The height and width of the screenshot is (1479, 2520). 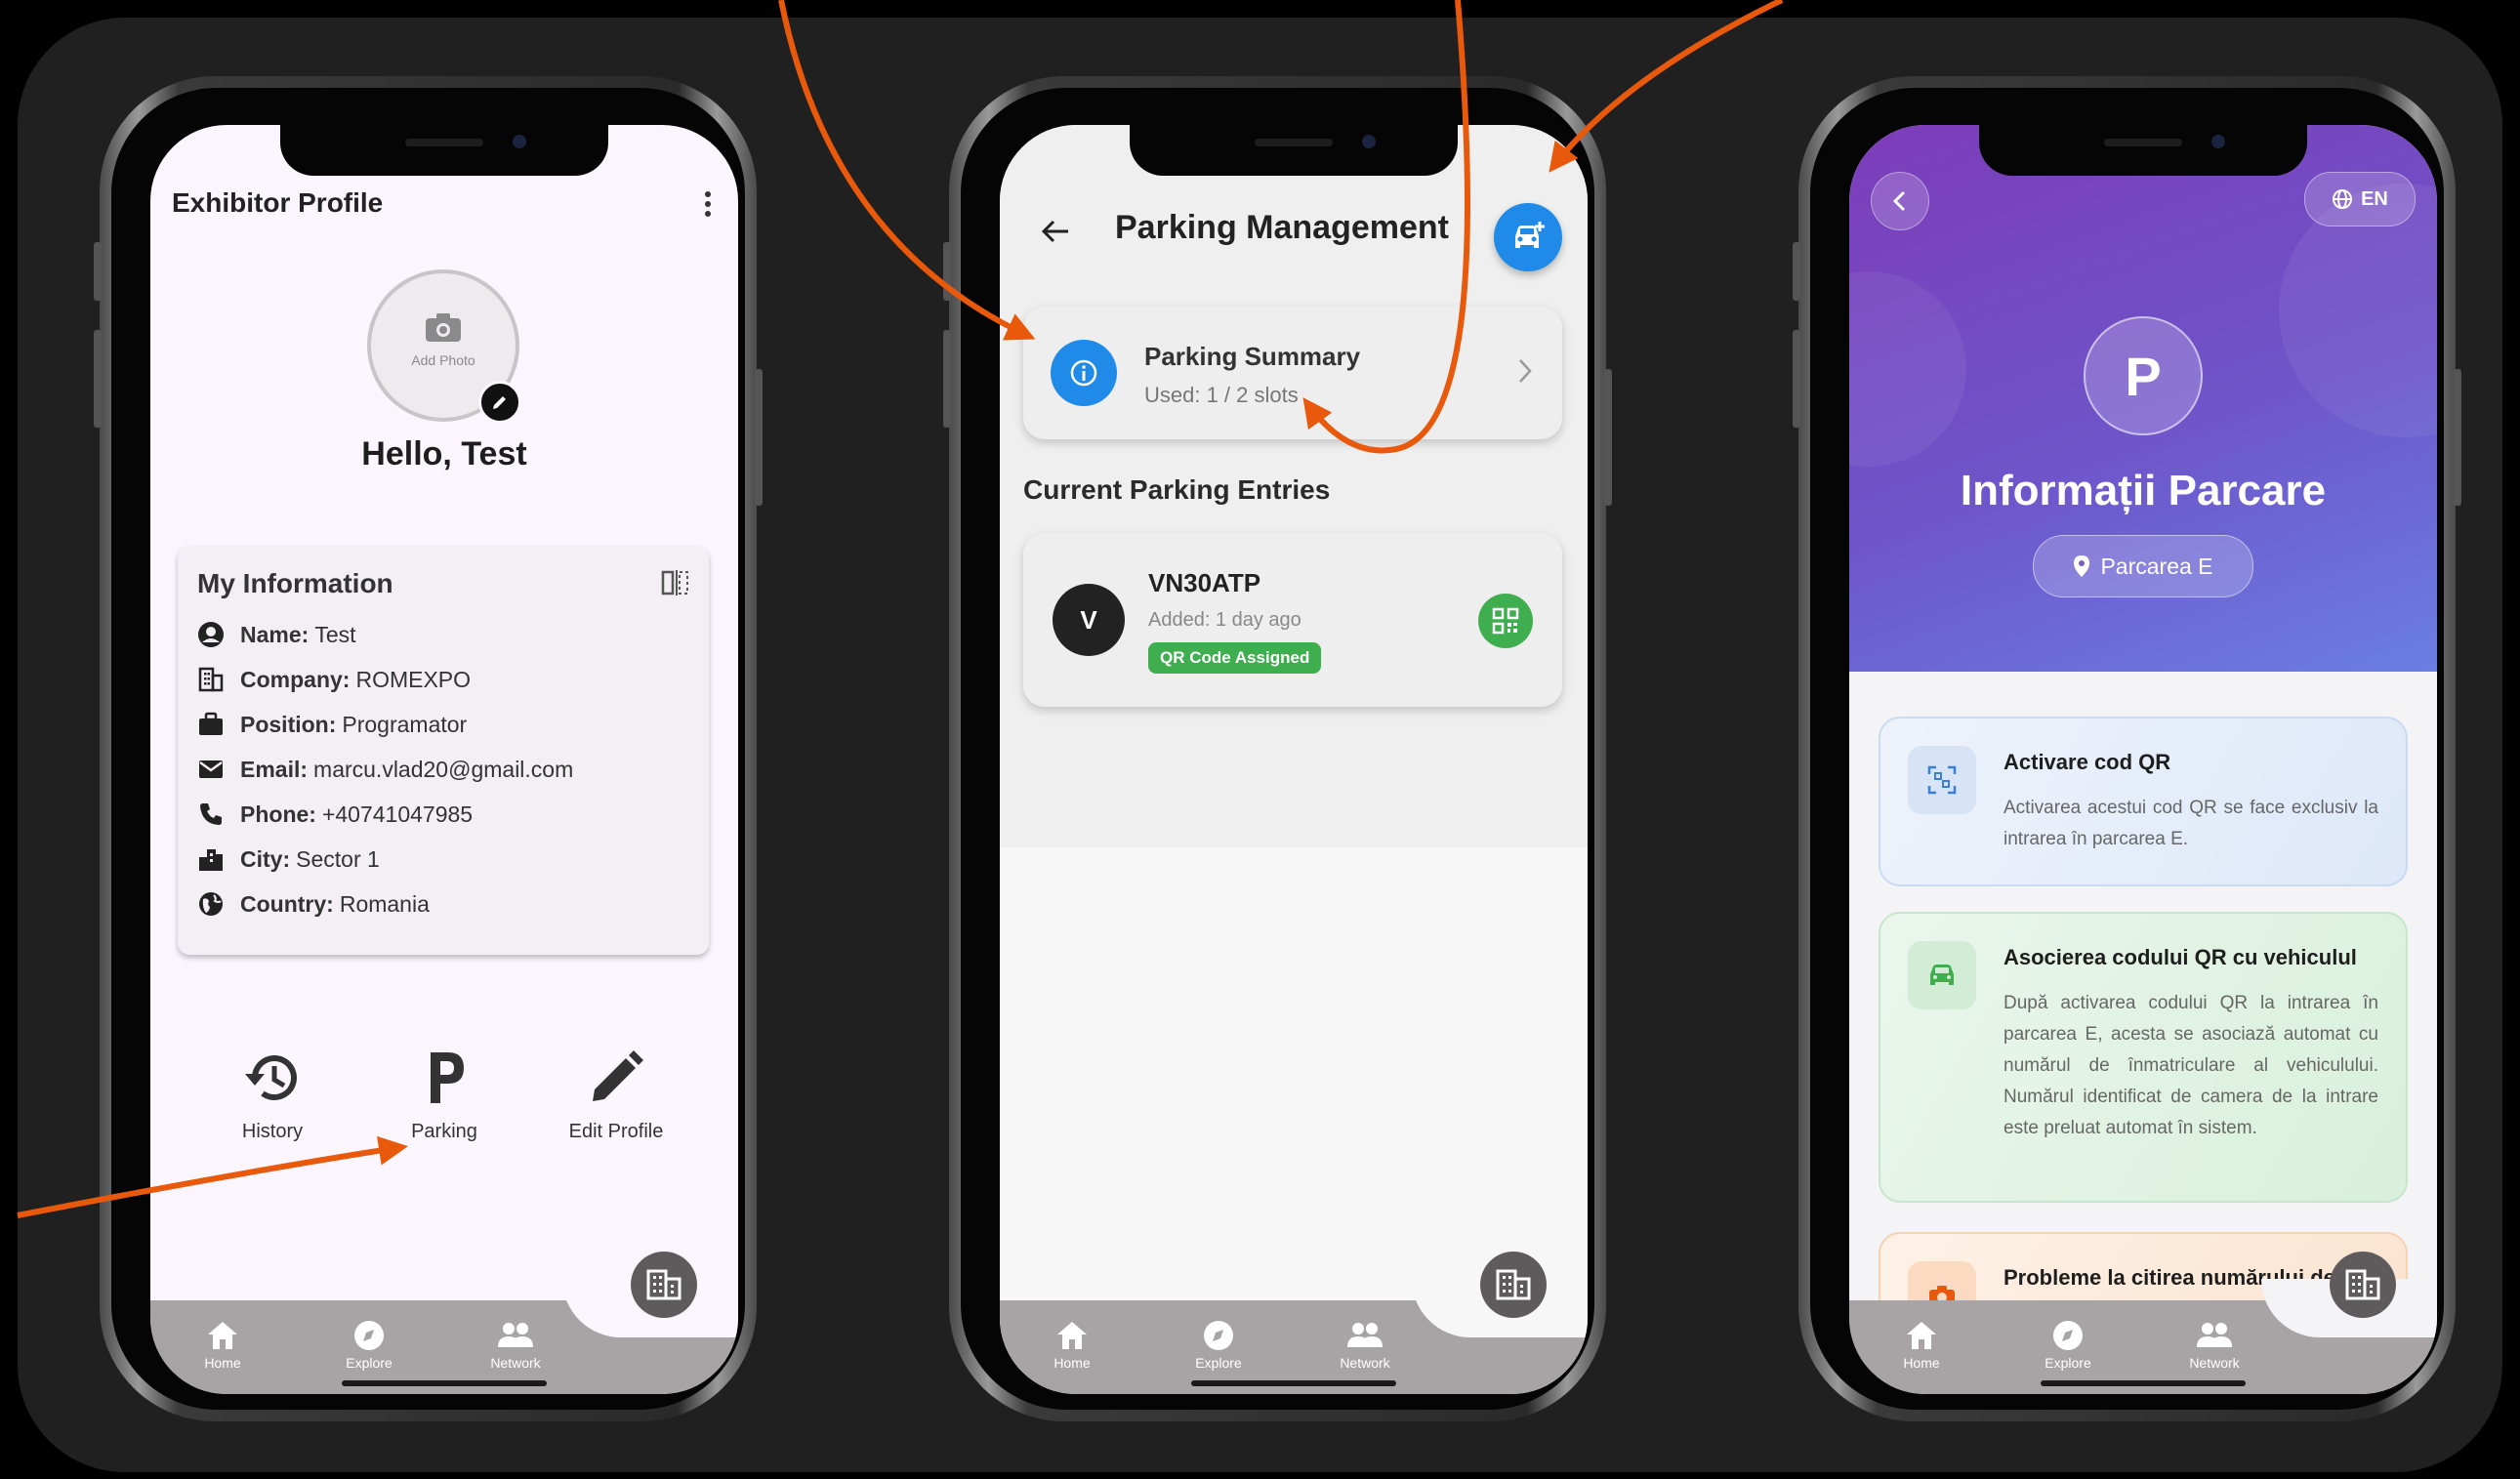 What do you see at coordinates (272, 1131) in the screenshot?
I see `history-label: History` at bounding box center [272, 1131].